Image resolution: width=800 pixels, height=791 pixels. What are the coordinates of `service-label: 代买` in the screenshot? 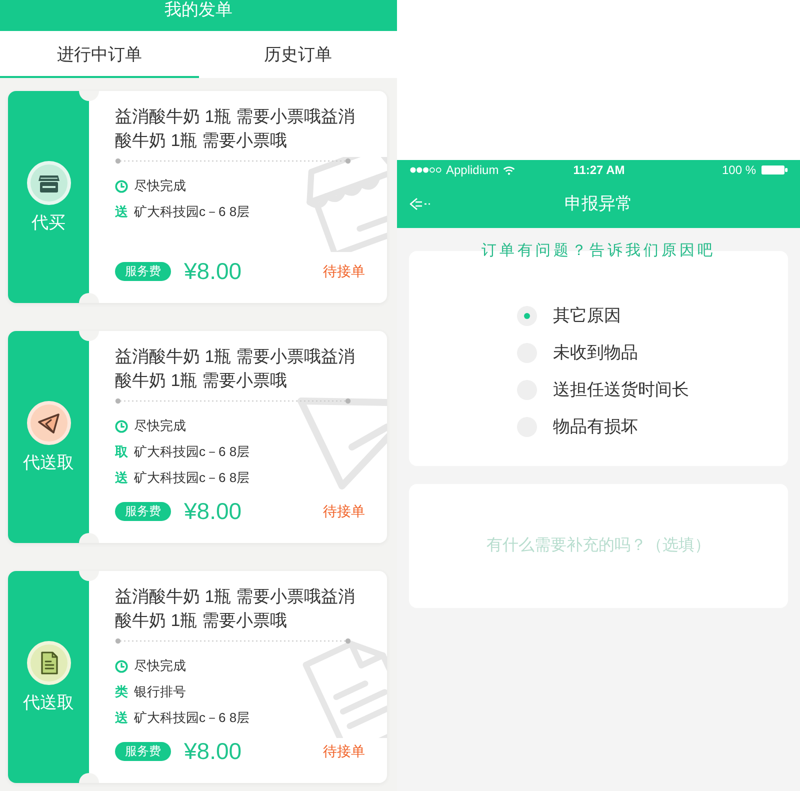 It's located at (49, 223).